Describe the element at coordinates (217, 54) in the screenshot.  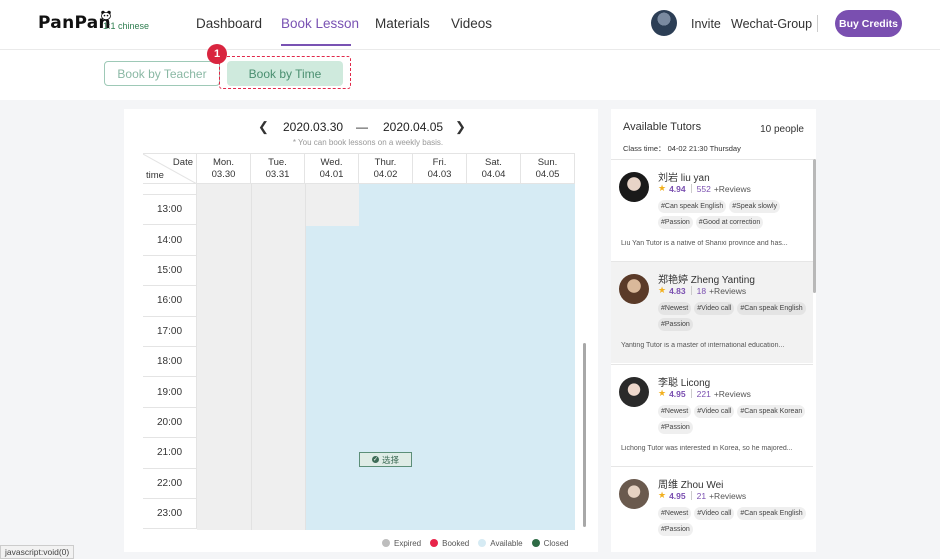
I see `step-badge: 1` at that location.